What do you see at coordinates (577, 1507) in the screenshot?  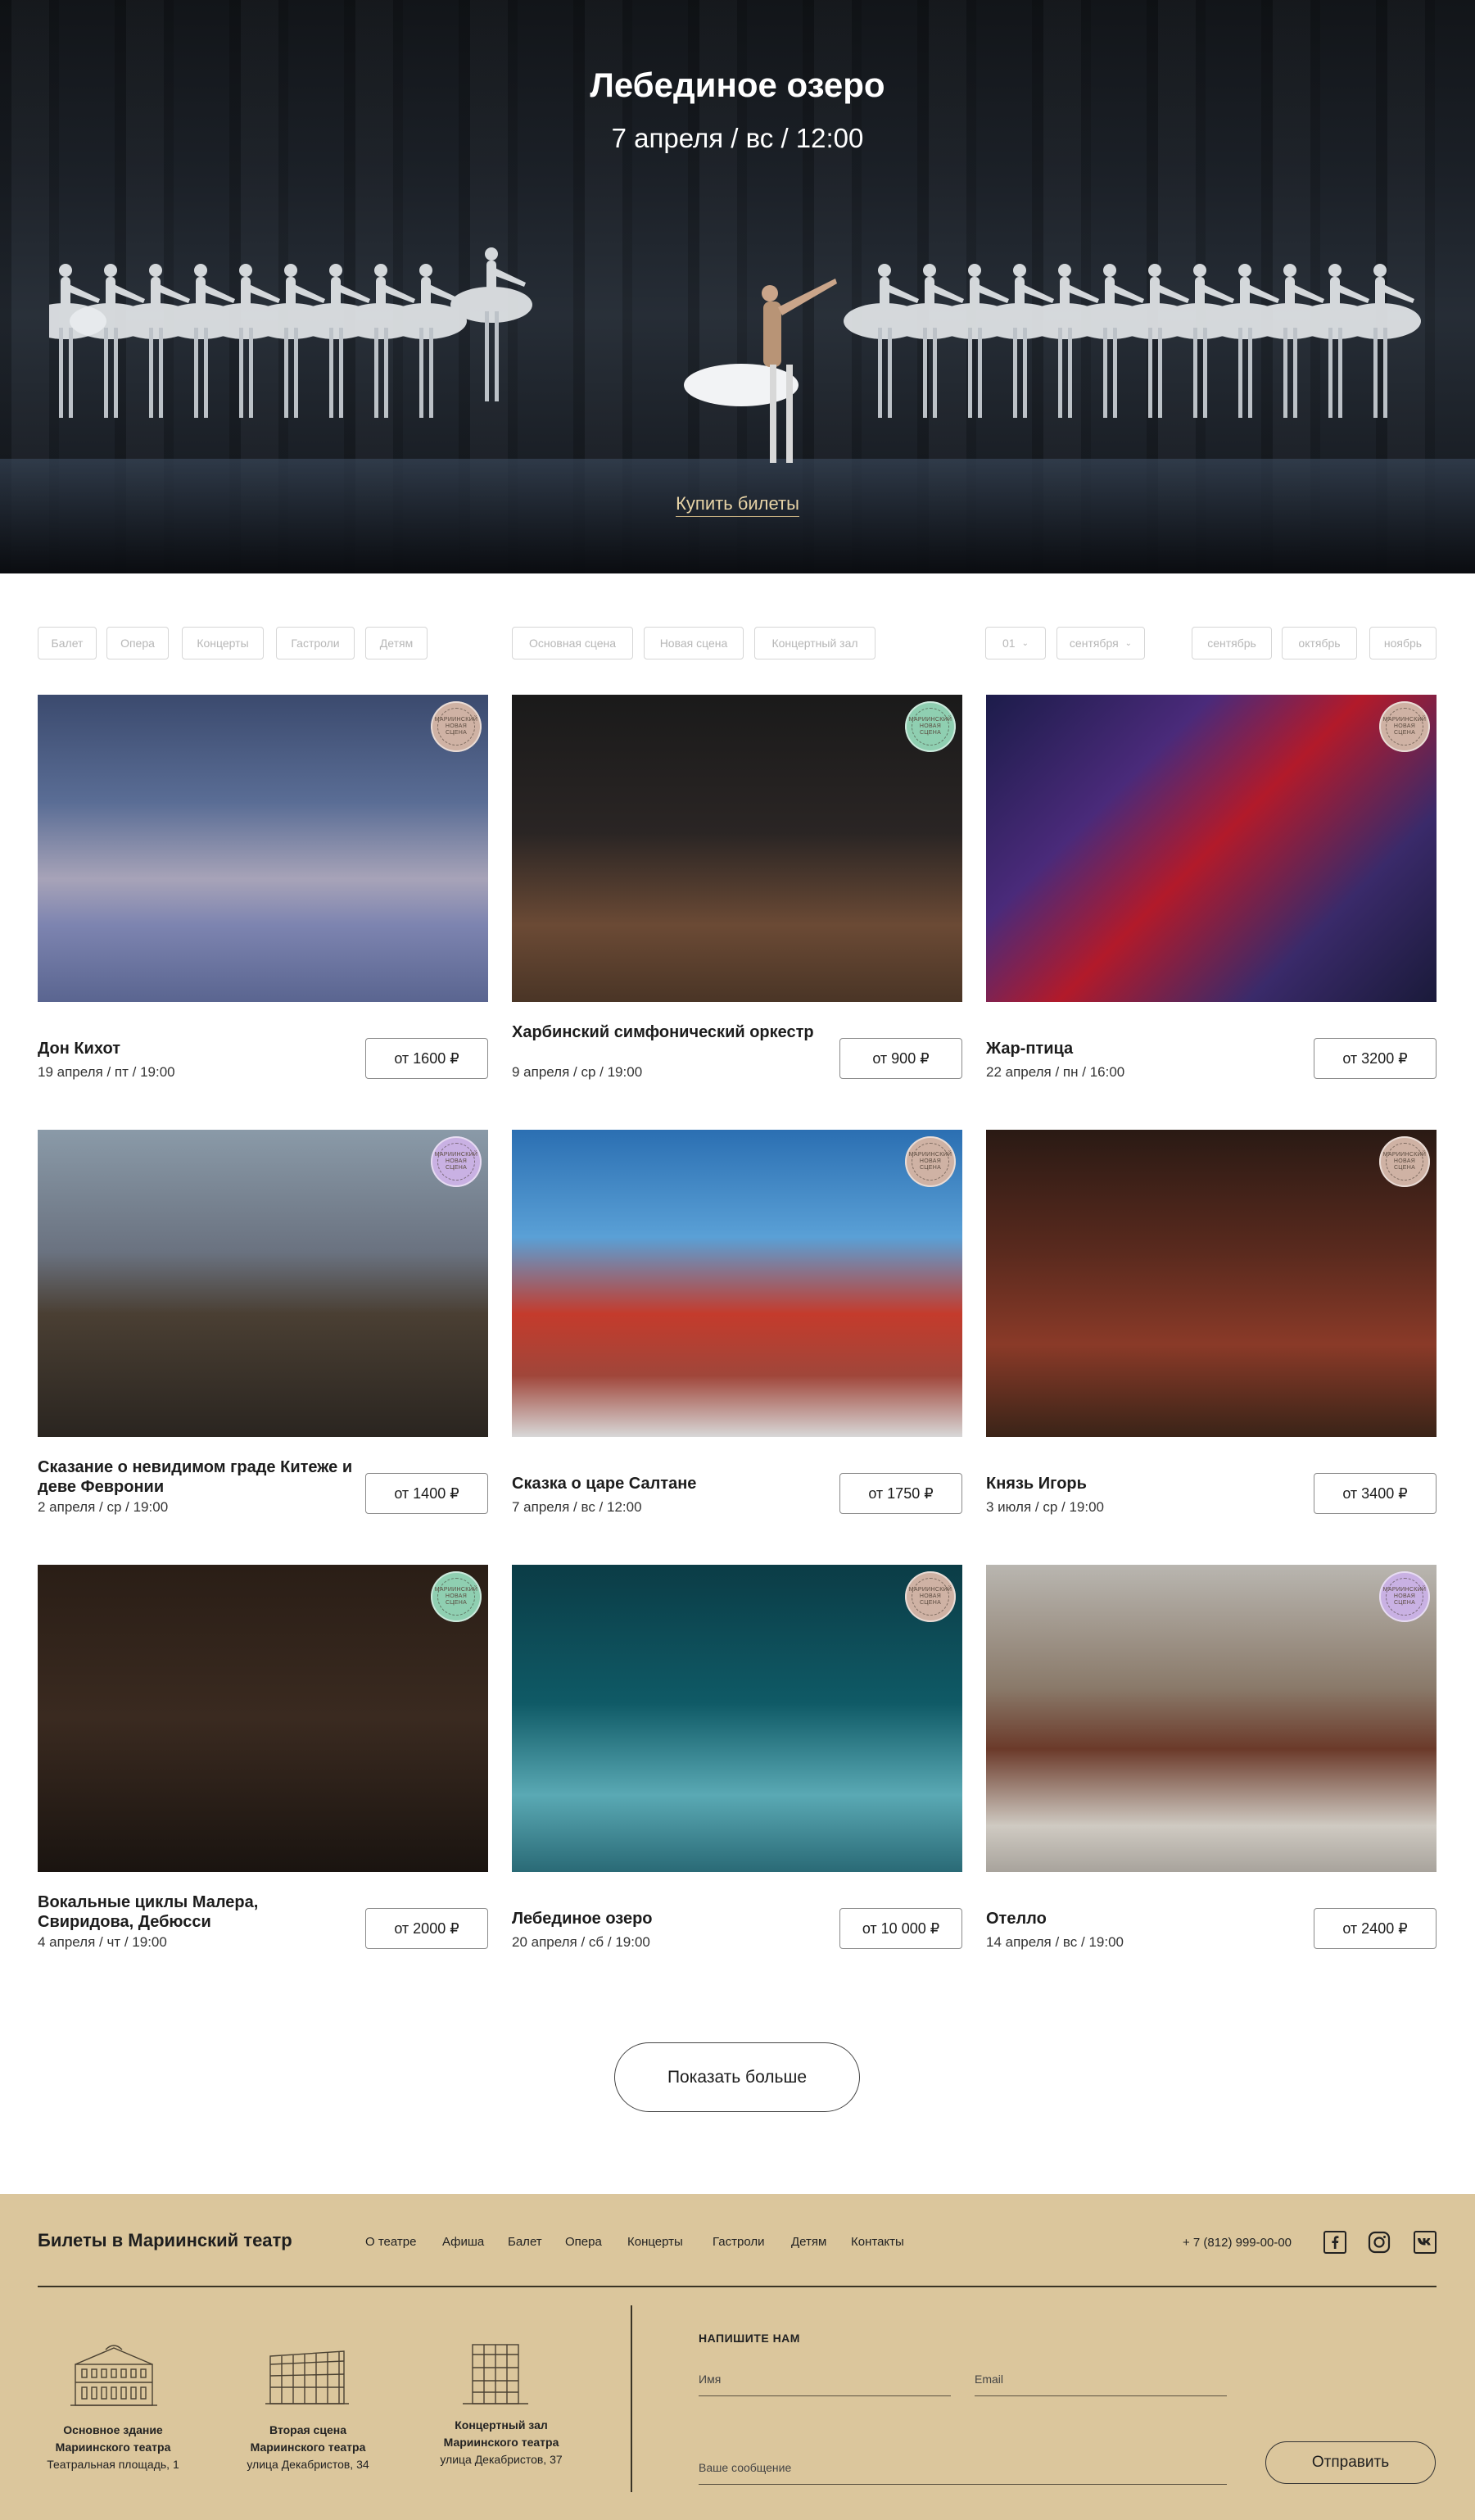 I see `event-date: 7 апреля / вс / 12:00` at bounding box center [577, 1507].